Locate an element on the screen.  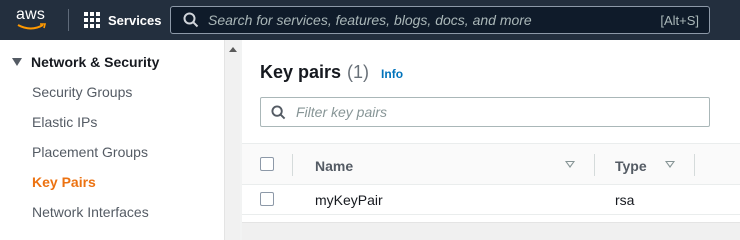
row-checkbox is located at coordinates (267, 199).